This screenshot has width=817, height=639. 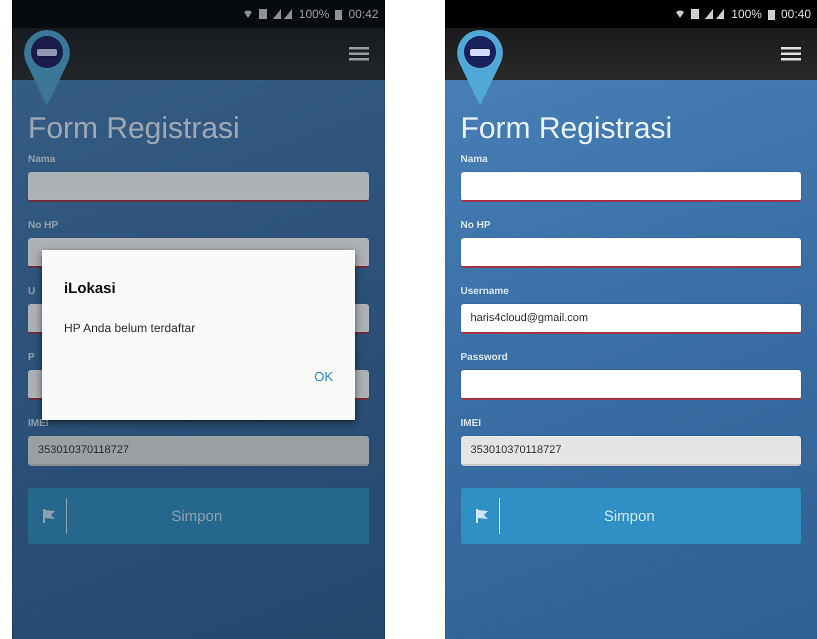 I want to click on dialog-title: iLokasi, so click(x=90, y=288).